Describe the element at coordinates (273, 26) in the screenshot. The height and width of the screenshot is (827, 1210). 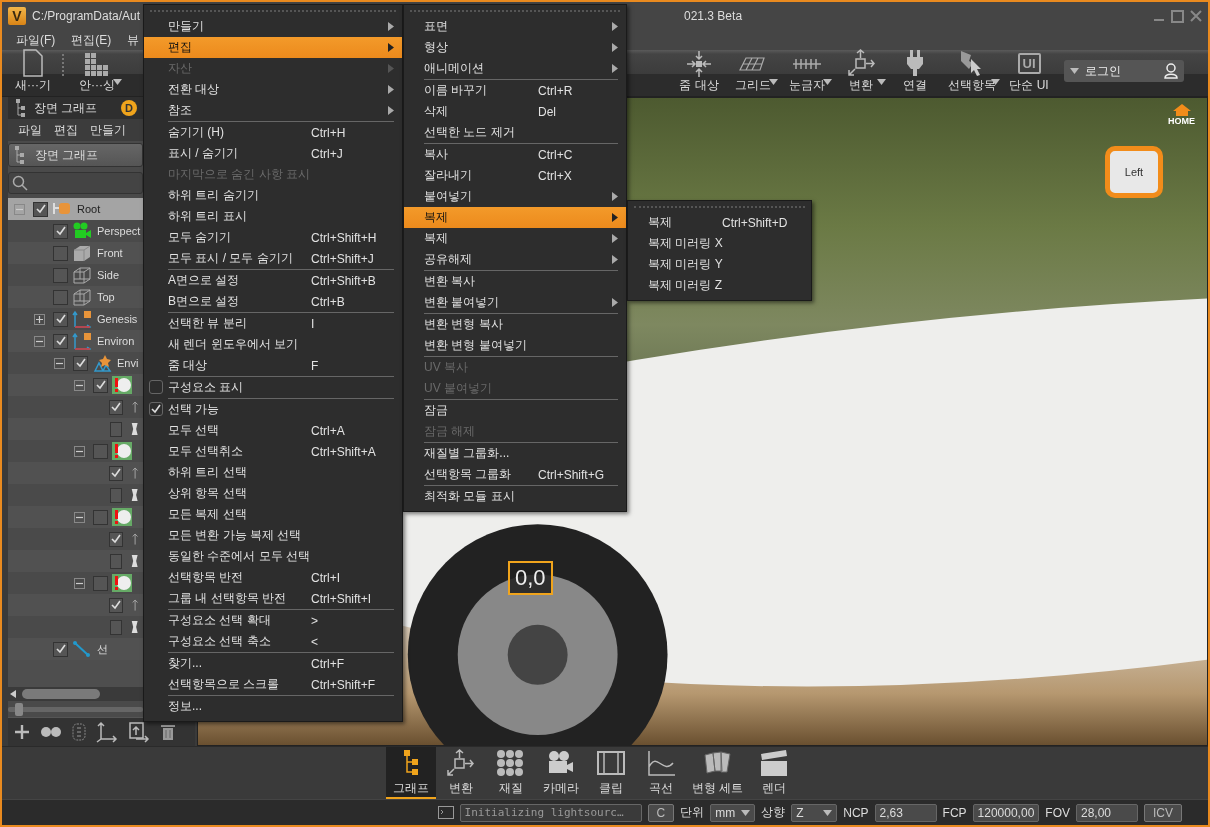
I see `menu-item: 만들기` at that location.